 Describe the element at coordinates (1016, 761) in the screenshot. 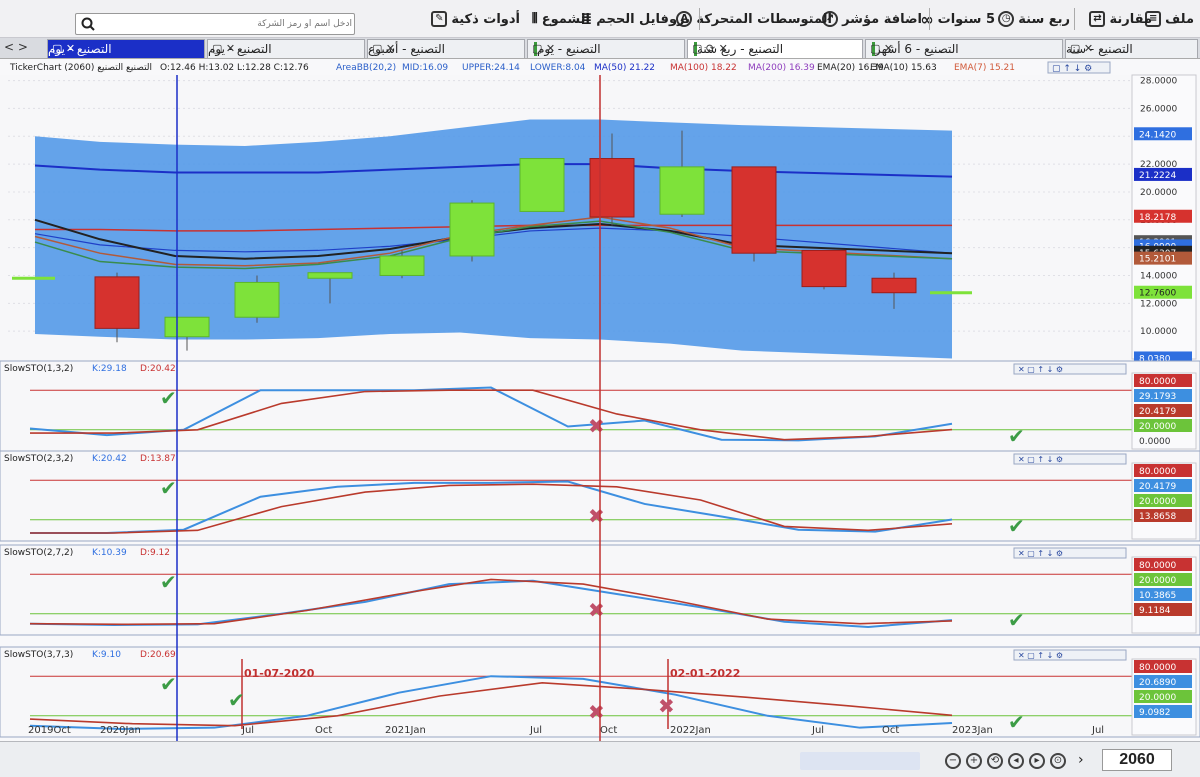

I see `pan-left-icon: ◂` at that location.